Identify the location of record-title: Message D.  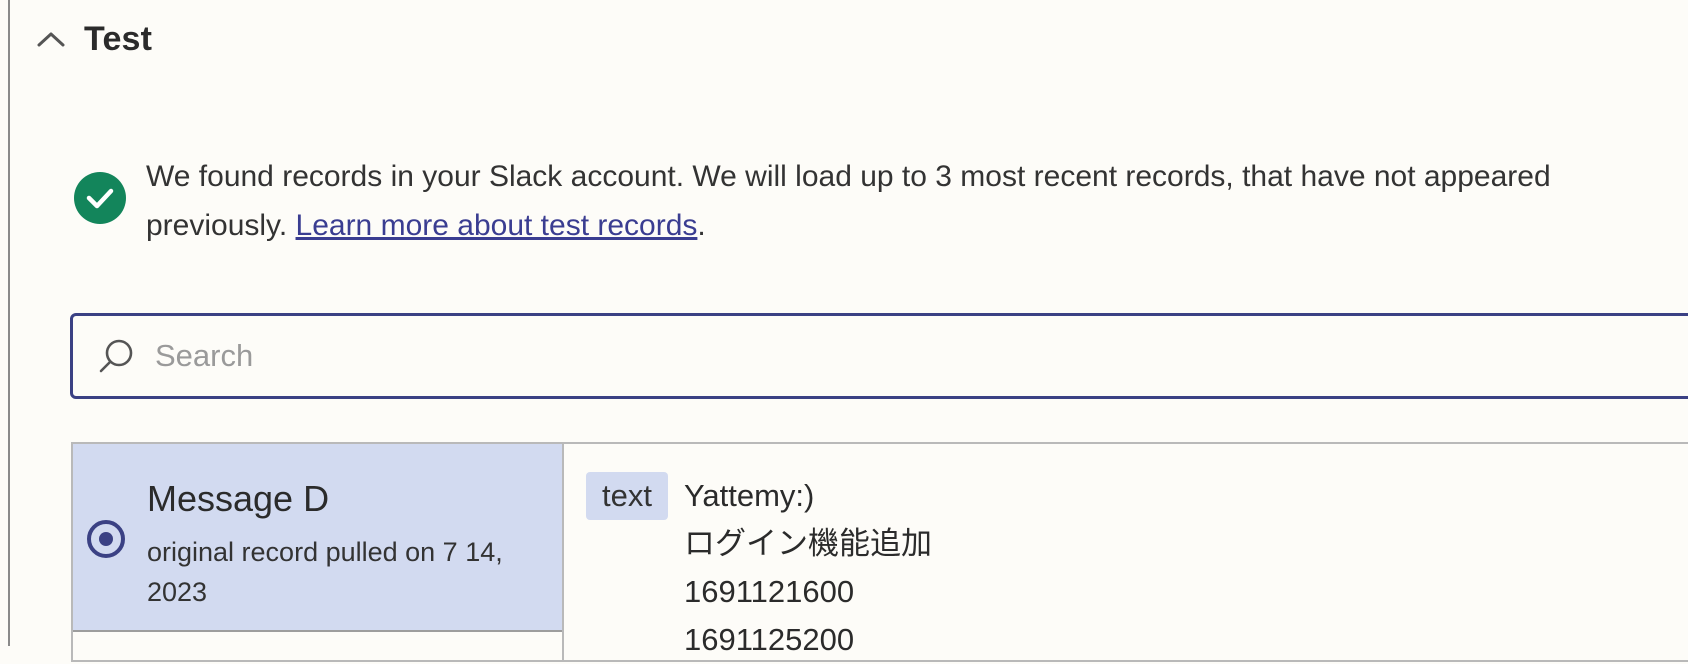
(238, 498).